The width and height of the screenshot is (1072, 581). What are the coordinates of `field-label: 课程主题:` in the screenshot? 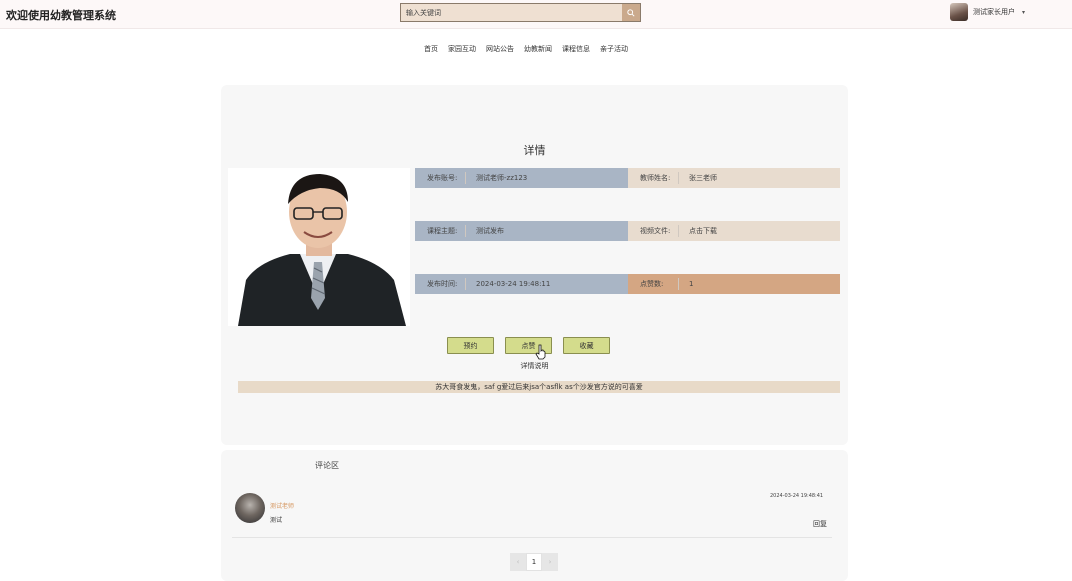 It's located at (440, 231).